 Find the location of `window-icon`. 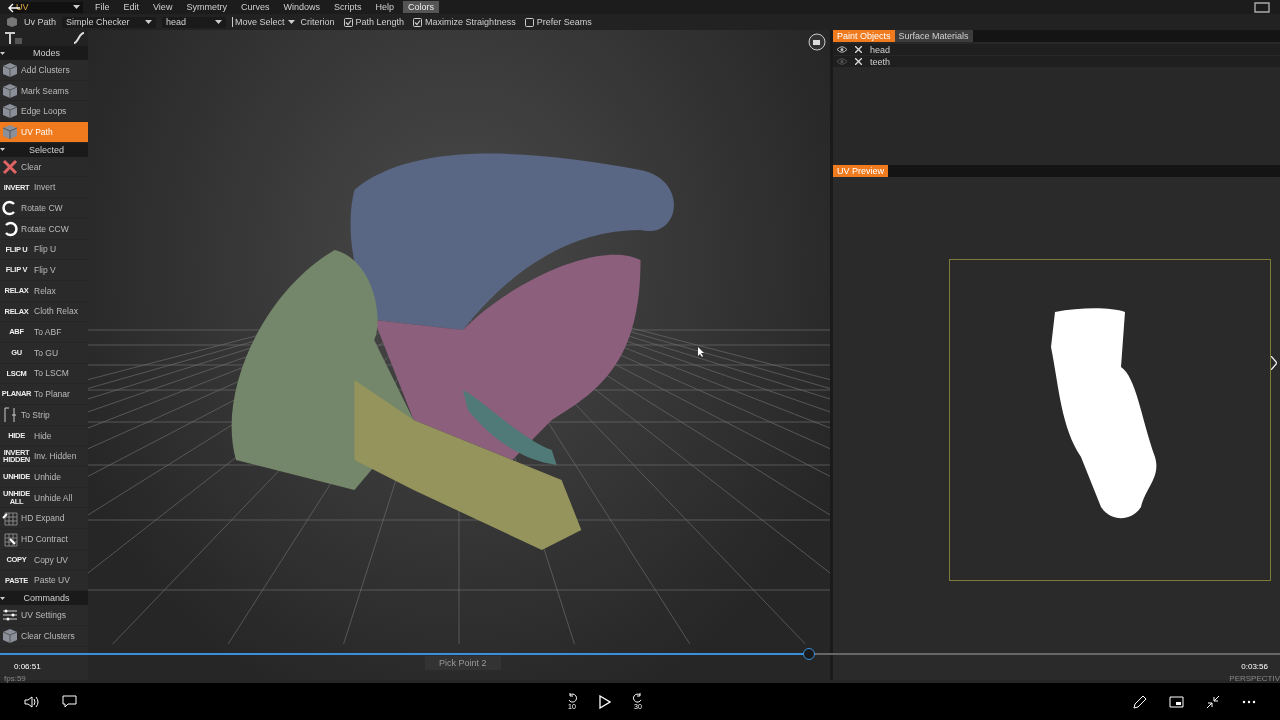

window-icon is located at coordinates (1262, 7).